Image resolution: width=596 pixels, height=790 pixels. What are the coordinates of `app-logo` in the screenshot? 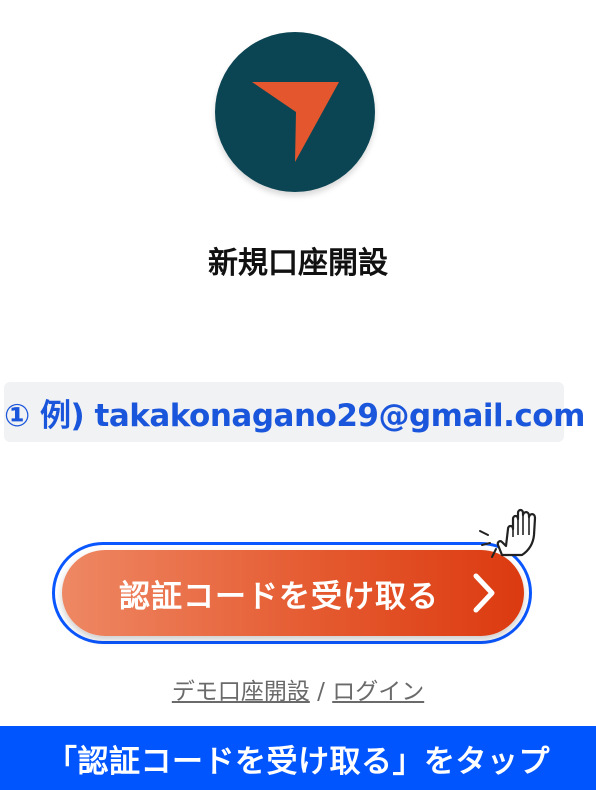 It's located at (295, 112).